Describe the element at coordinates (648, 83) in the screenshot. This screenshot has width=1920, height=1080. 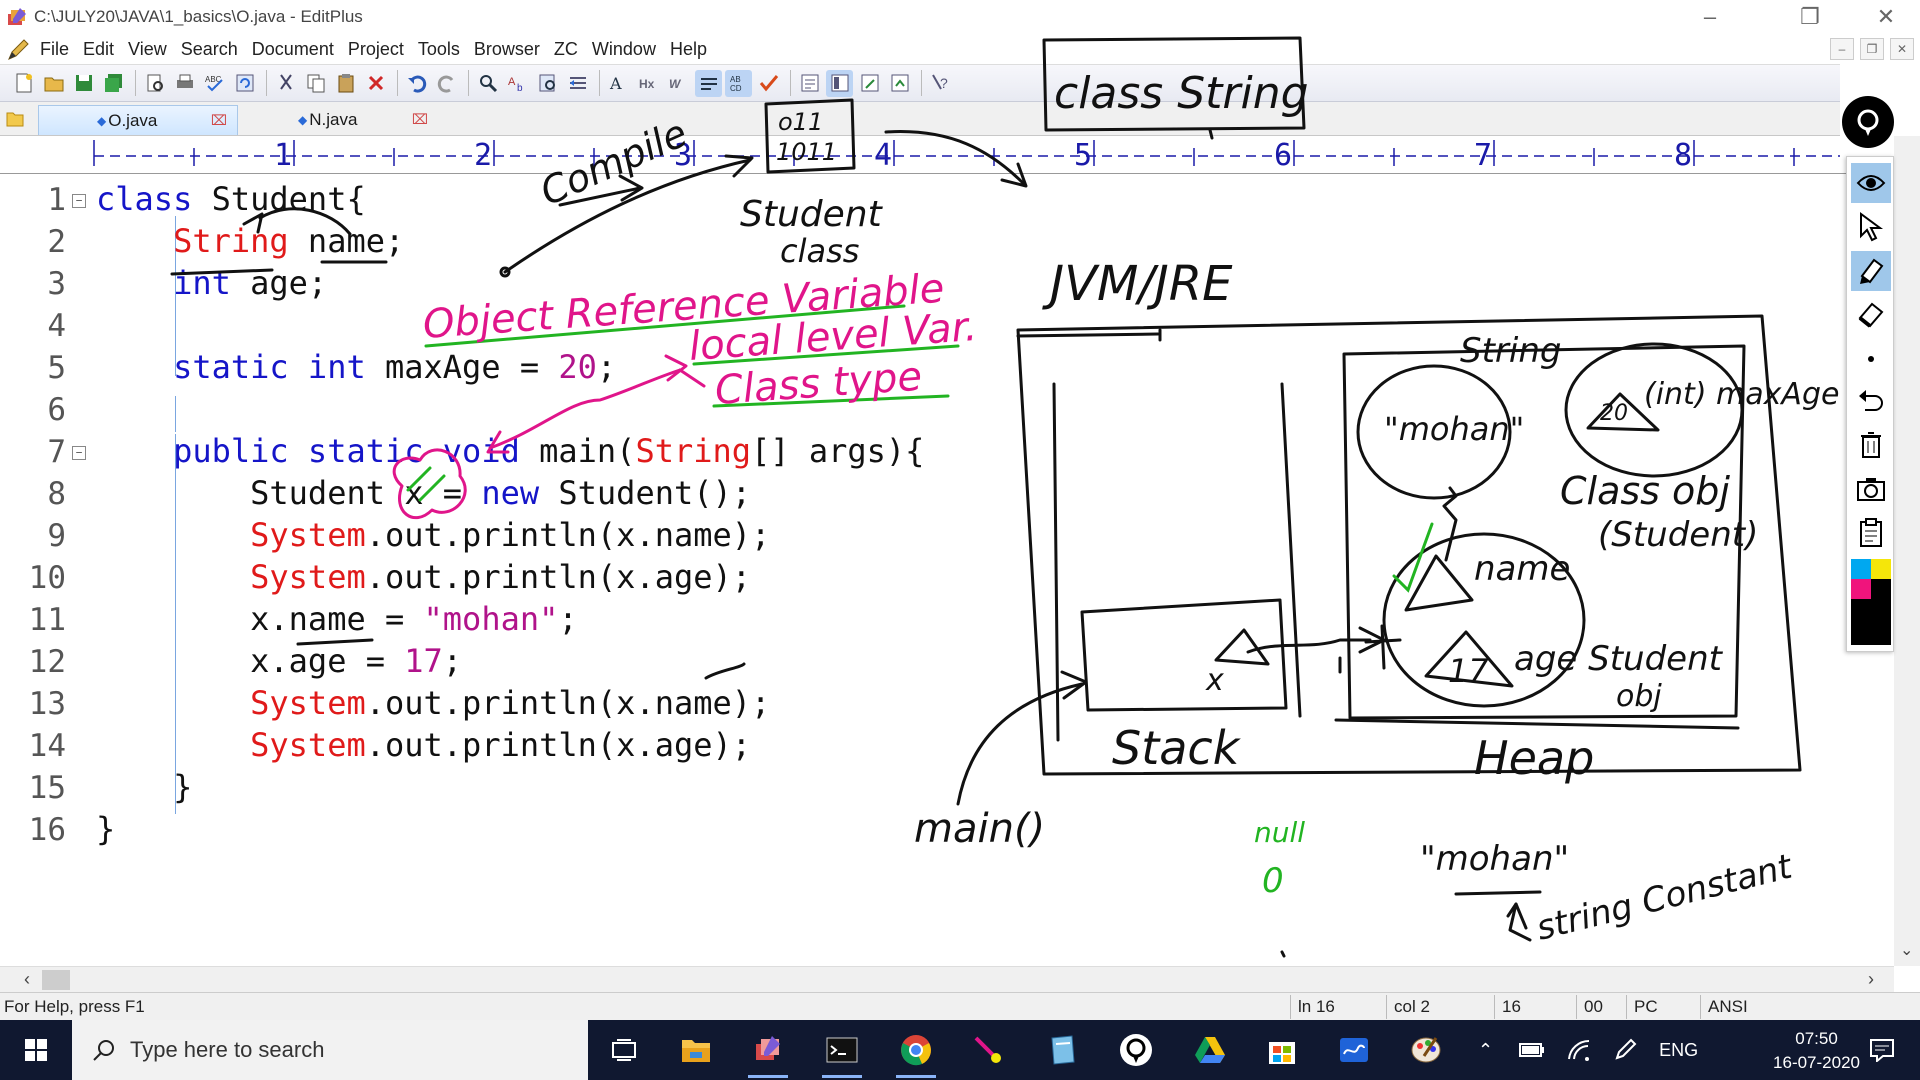
I see `heading-icon: Hx` at that location.